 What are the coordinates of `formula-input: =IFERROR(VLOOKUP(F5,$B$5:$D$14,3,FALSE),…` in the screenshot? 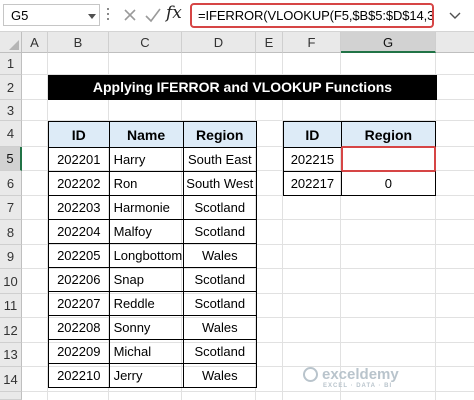 It's located at (312, 15).